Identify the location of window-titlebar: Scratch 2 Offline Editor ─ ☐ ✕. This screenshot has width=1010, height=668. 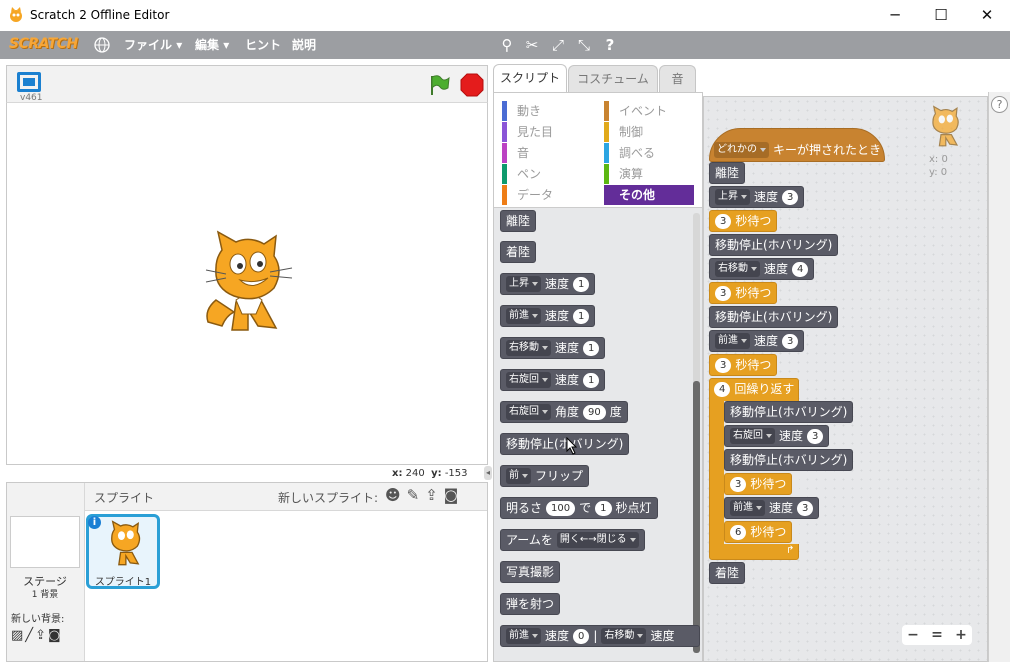
(505, 15).